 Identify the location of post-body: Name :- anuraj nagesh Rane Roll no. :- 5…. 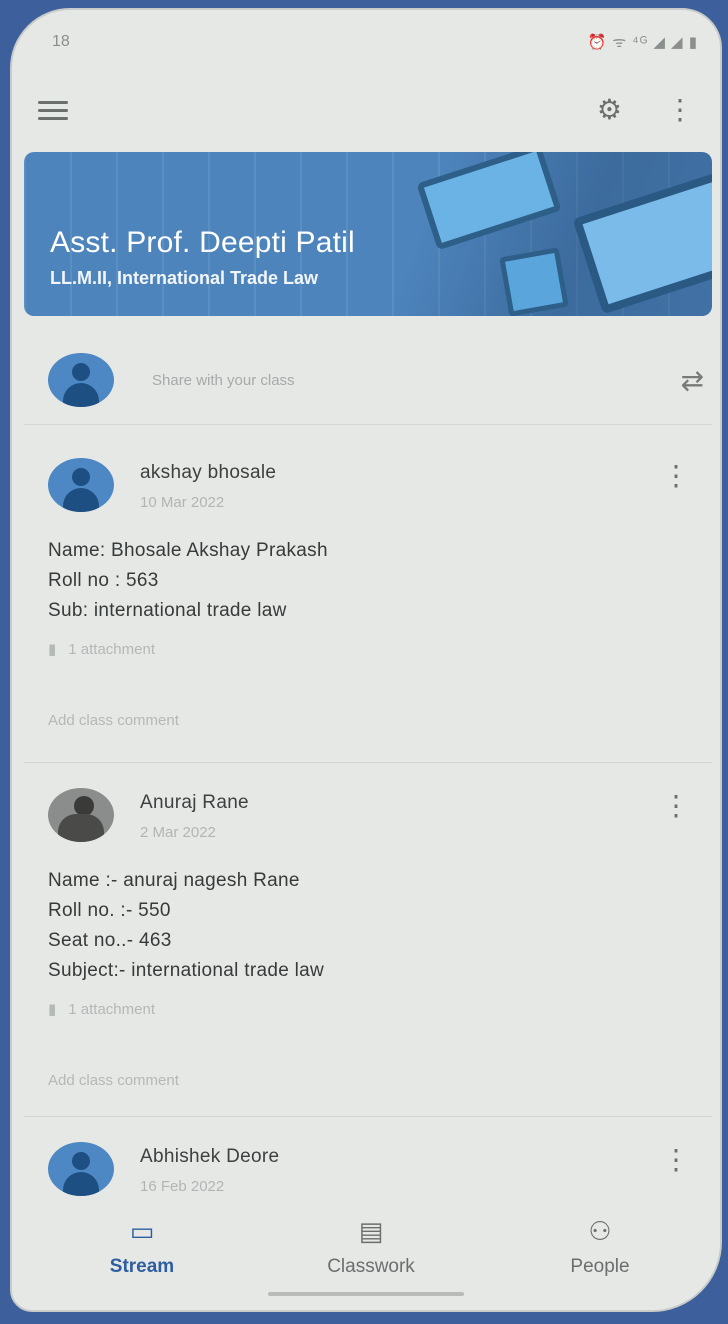
(186, 925).